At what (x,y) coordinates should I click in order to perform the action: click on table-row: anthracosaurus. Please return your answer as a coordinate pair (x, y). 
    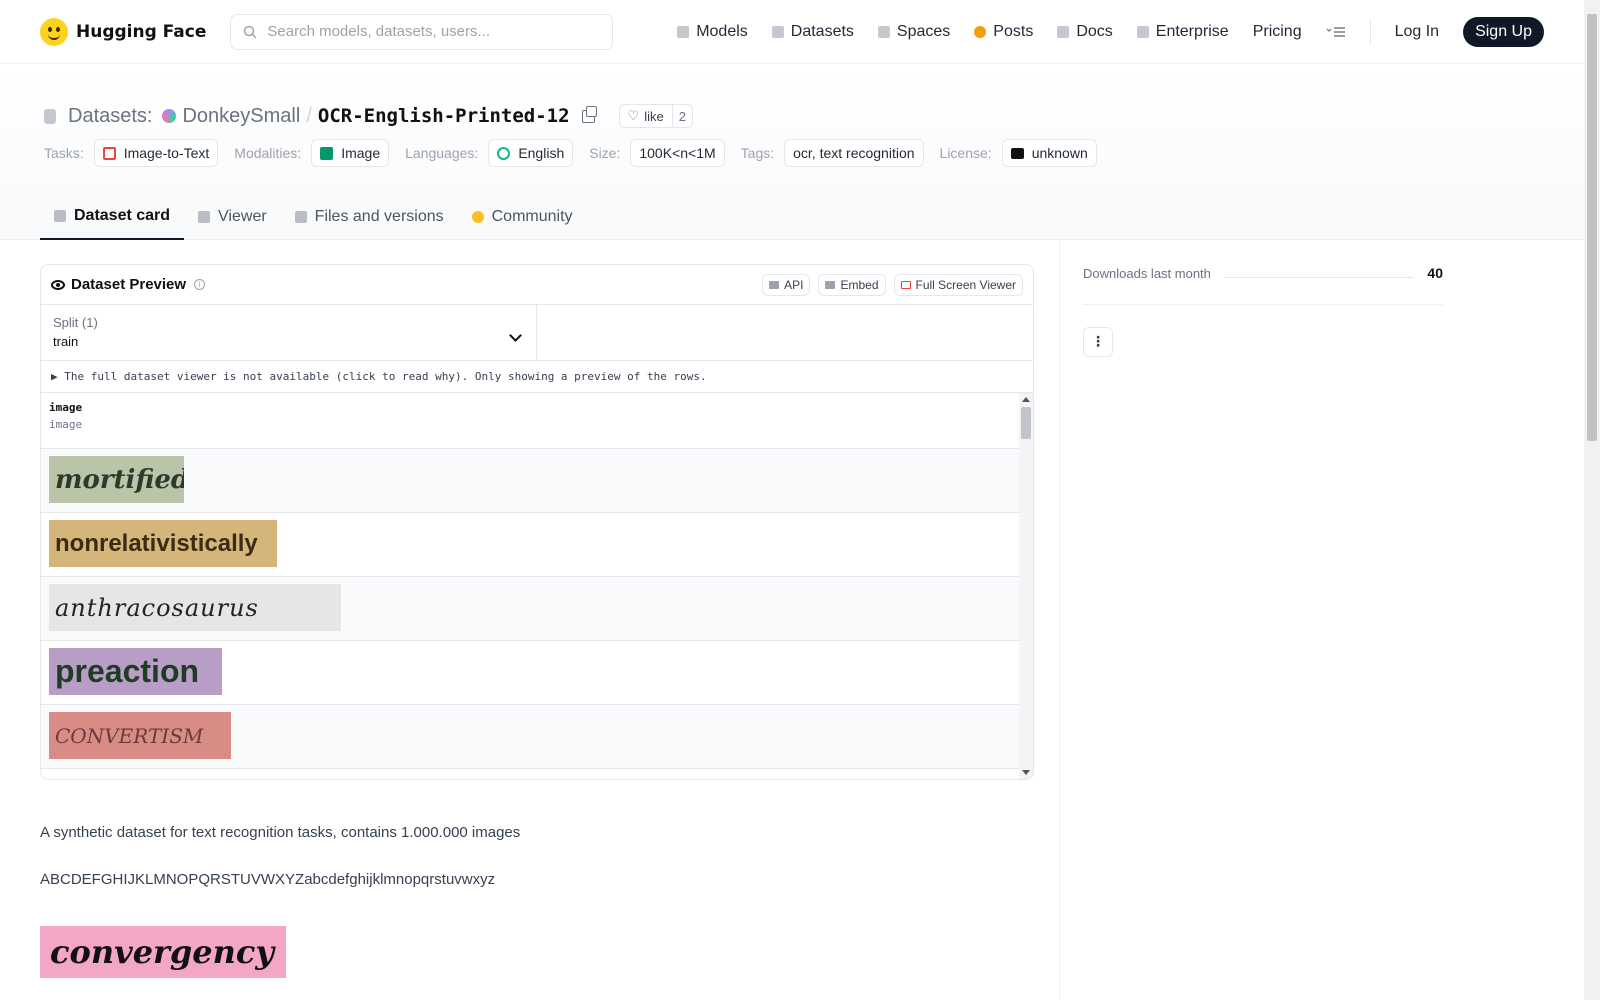
    Looking at the image, I should click on (530, 609).